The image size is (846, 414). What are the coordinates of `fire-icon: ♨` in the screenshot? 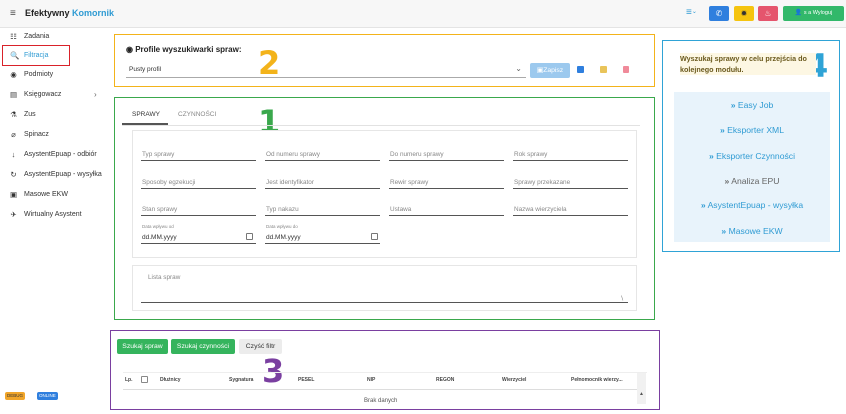 It's located at (768, 13).